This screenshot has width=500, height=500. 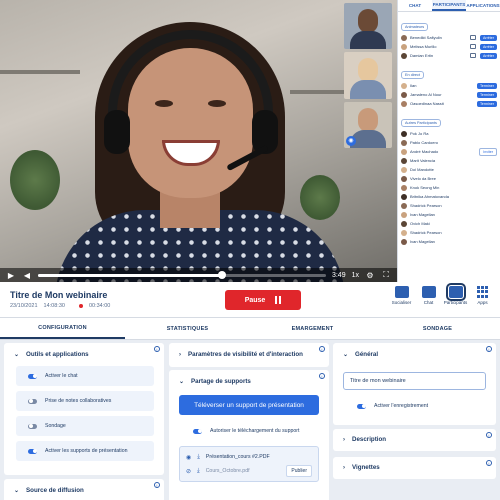 What do you see at coordinates (237, 457) in the screenshot?
I see `file-name: Présentation_cours #2.PDF` at bounding box center [237, 457].